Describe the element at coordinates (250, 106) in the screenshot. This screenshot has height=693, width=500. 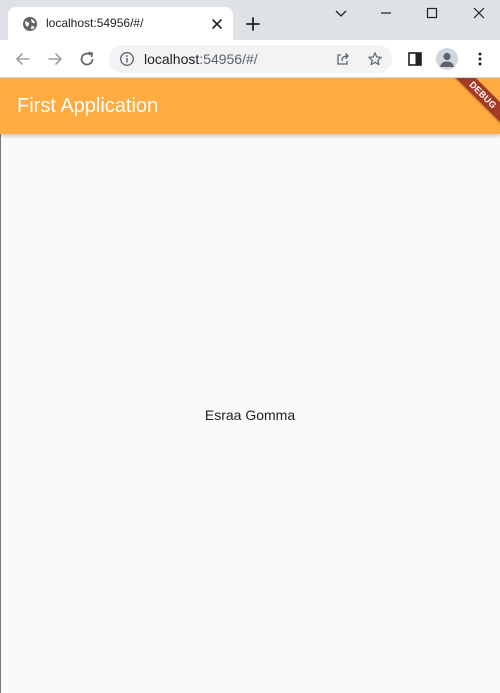
I see `app-bar: First Application DEBUG` at that location.